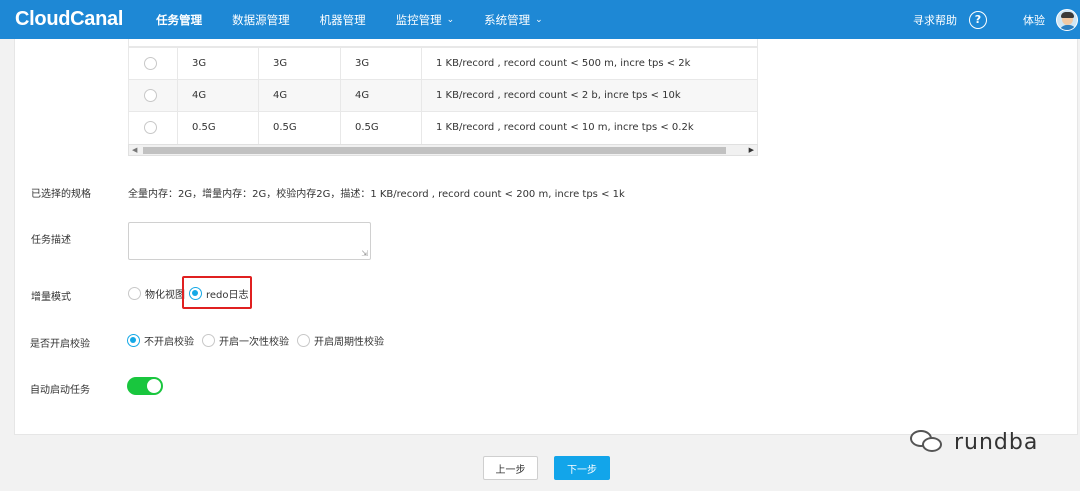  I want to click on cell-check-memory: 0.5G, so click(381, 128).